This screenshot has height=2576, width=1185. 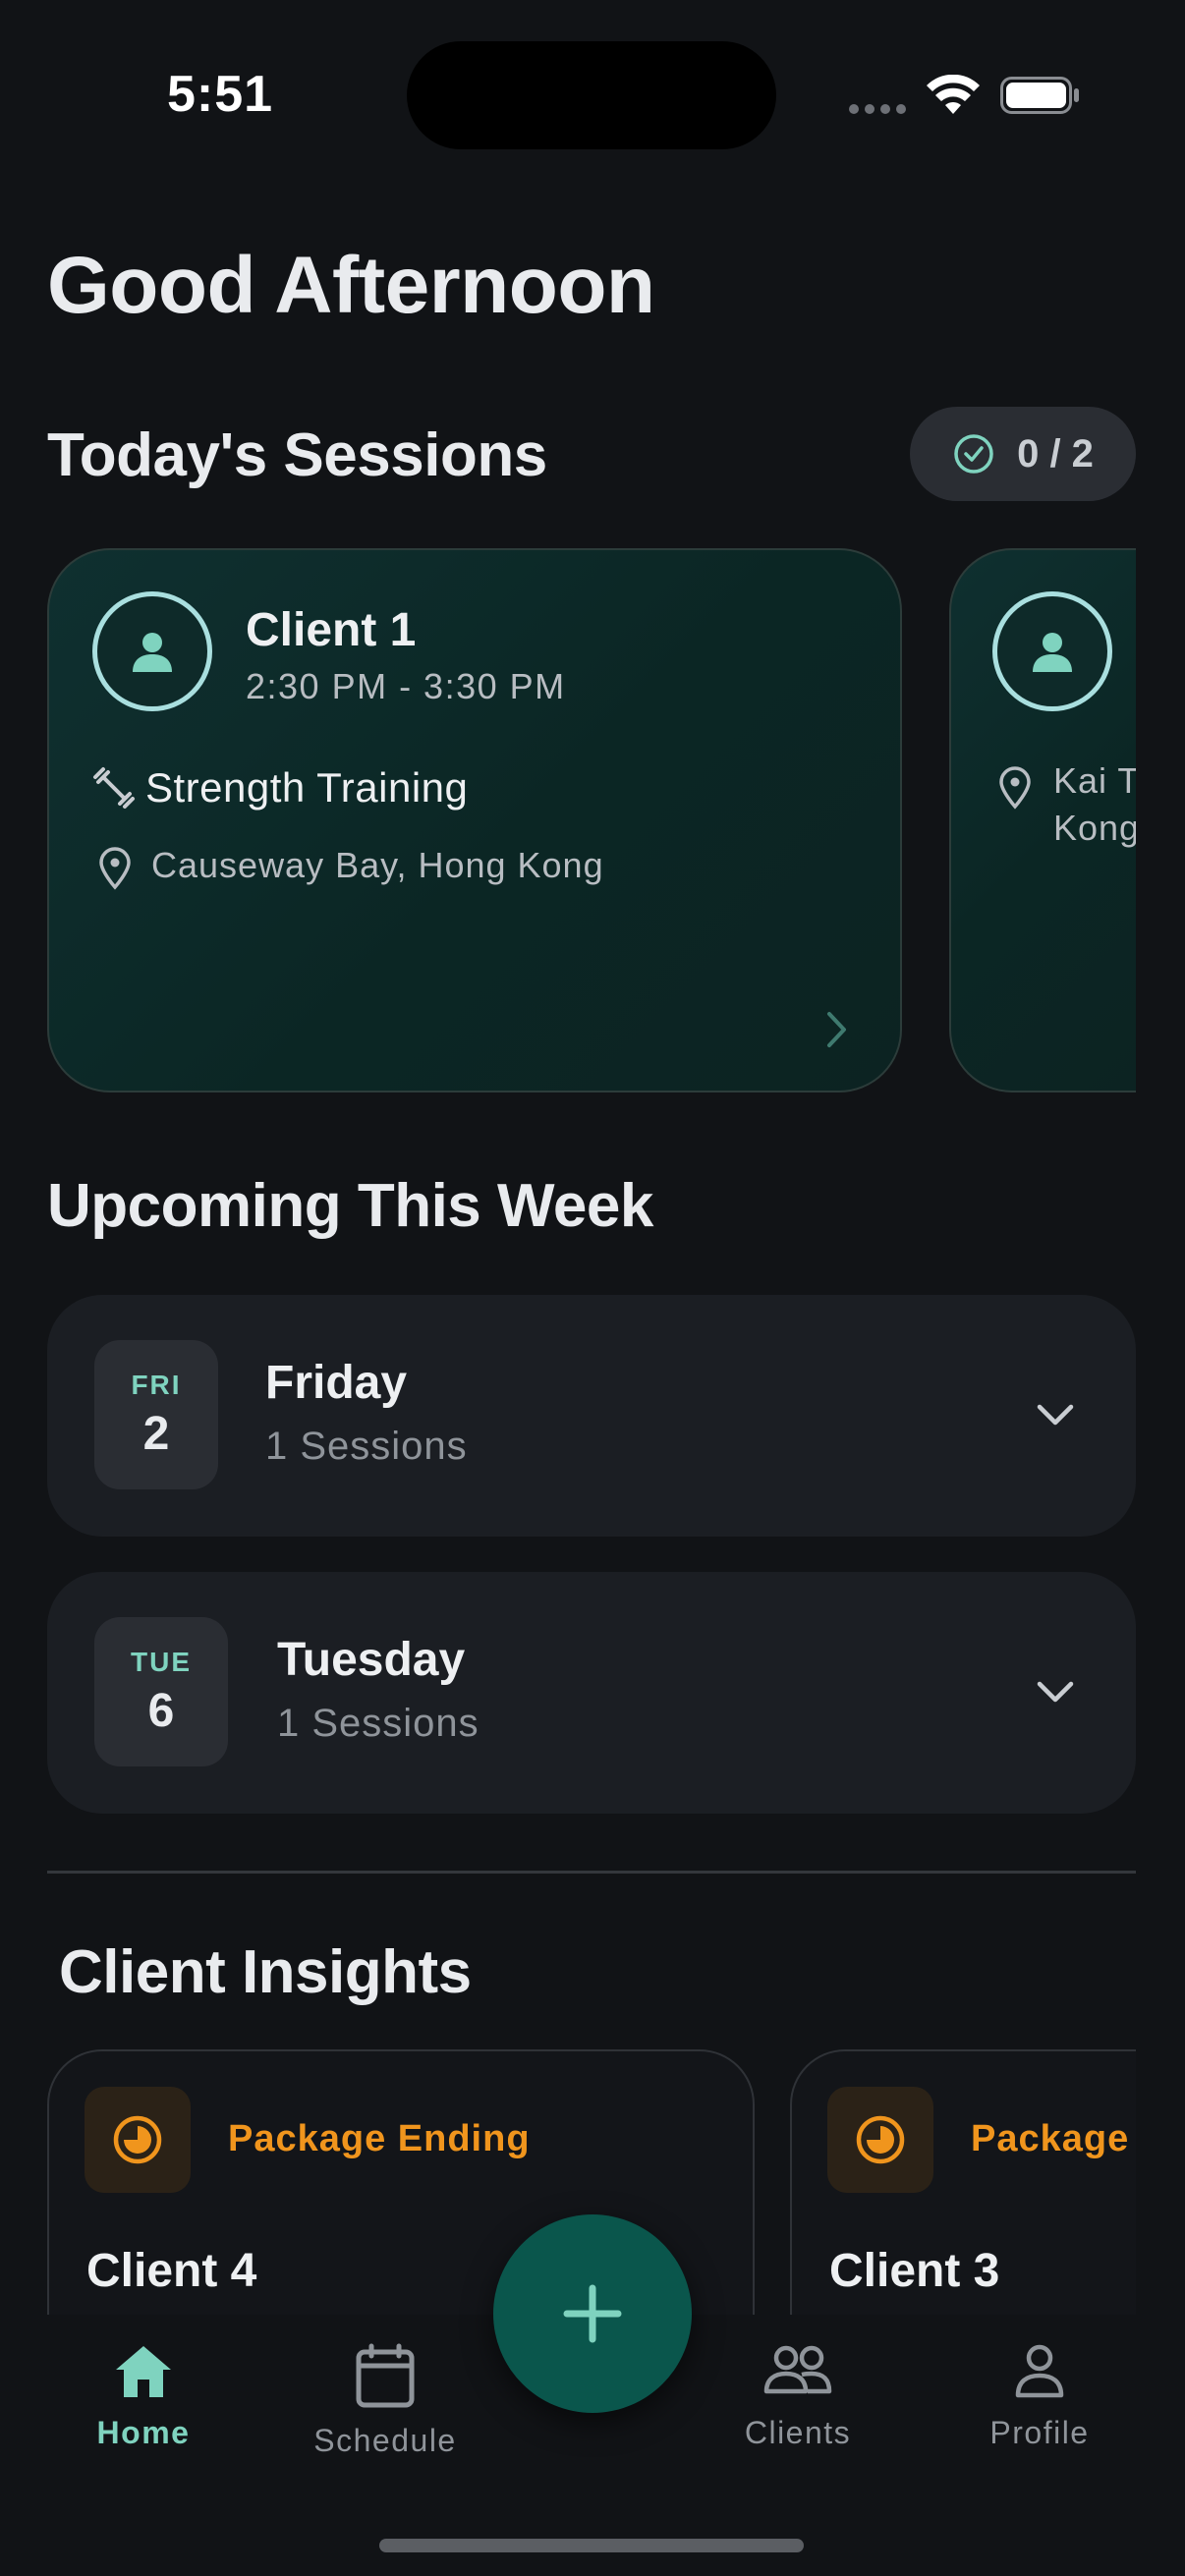 What do you see at coordinates (380, 2138) in the screenshot?
I see `insight-label: Package Ending` at bounding box center [380, 2138].